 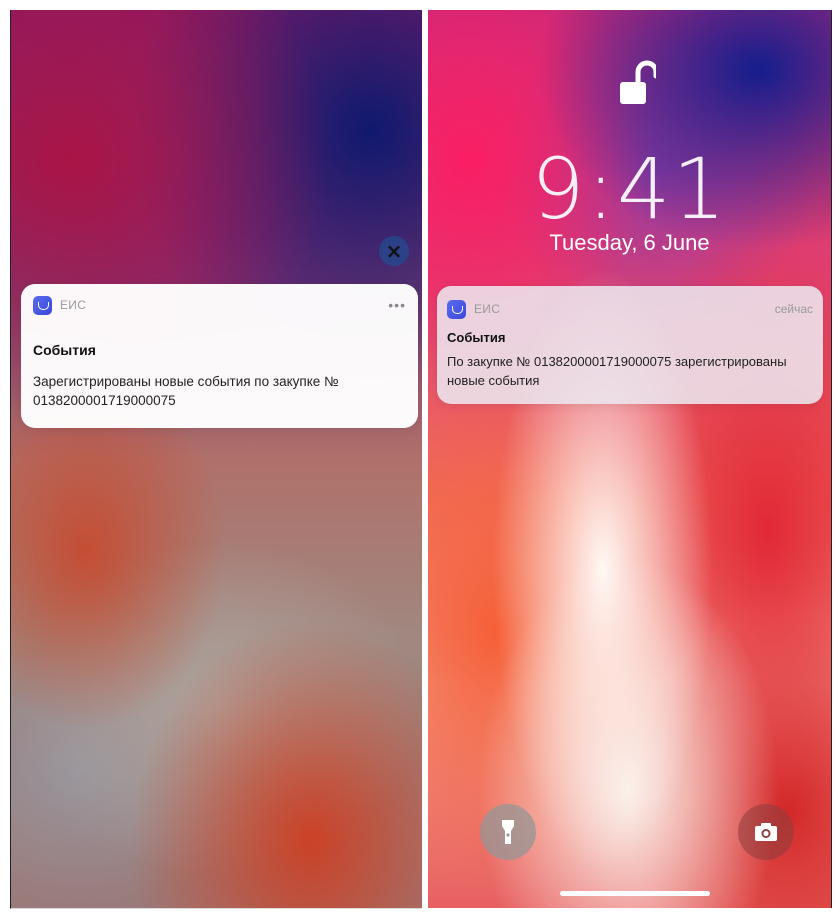 I want to click on home-indicator, so click(x=635, y=893).